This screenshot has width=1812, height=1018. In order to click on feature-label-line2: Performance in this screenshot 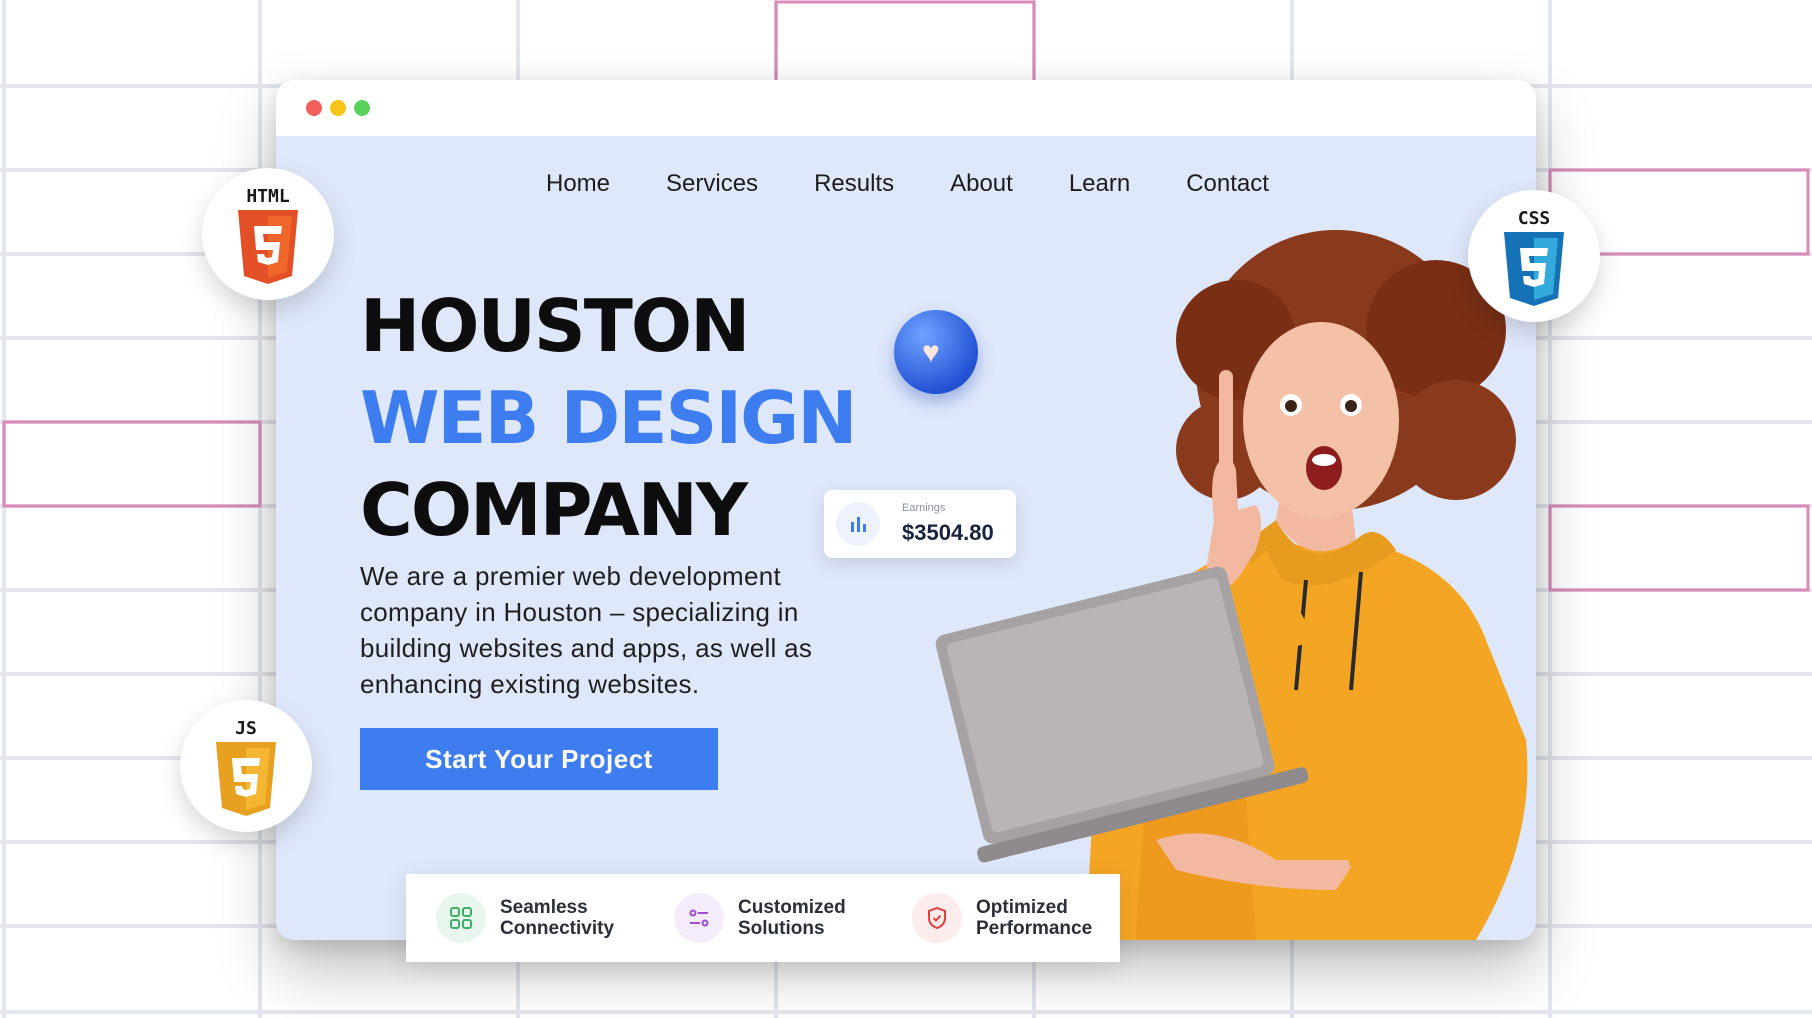, I will do `click(1034, 928)`.